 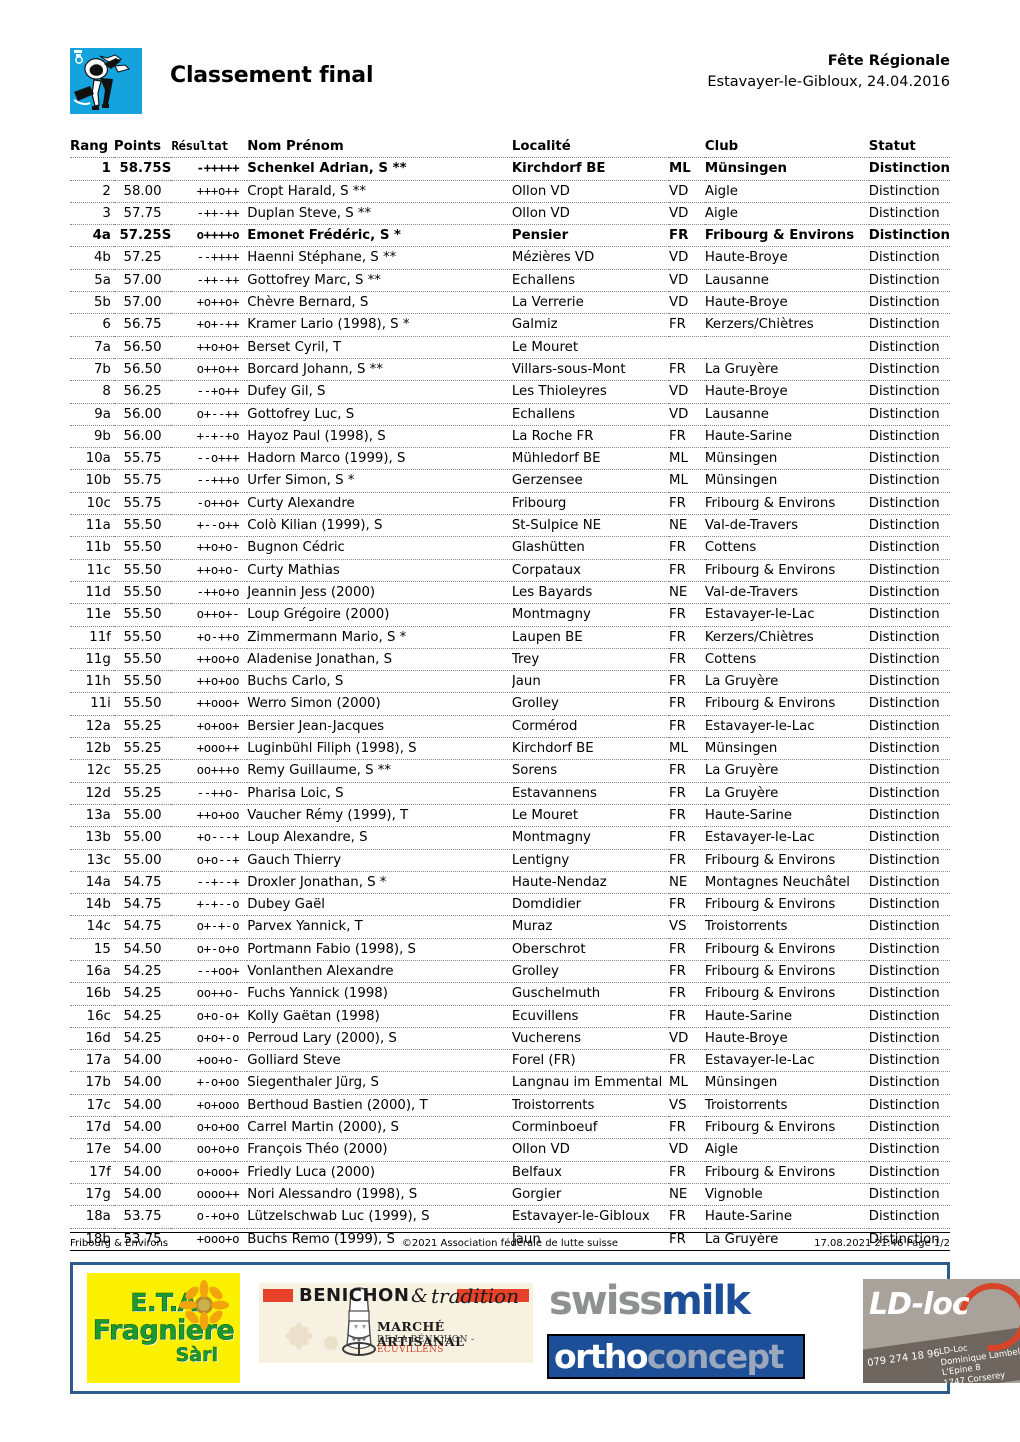 What do you see at coordinates (98, 481) in the screenshot?
I see `cell-rang: 10b` at bounding box center [98, 481].